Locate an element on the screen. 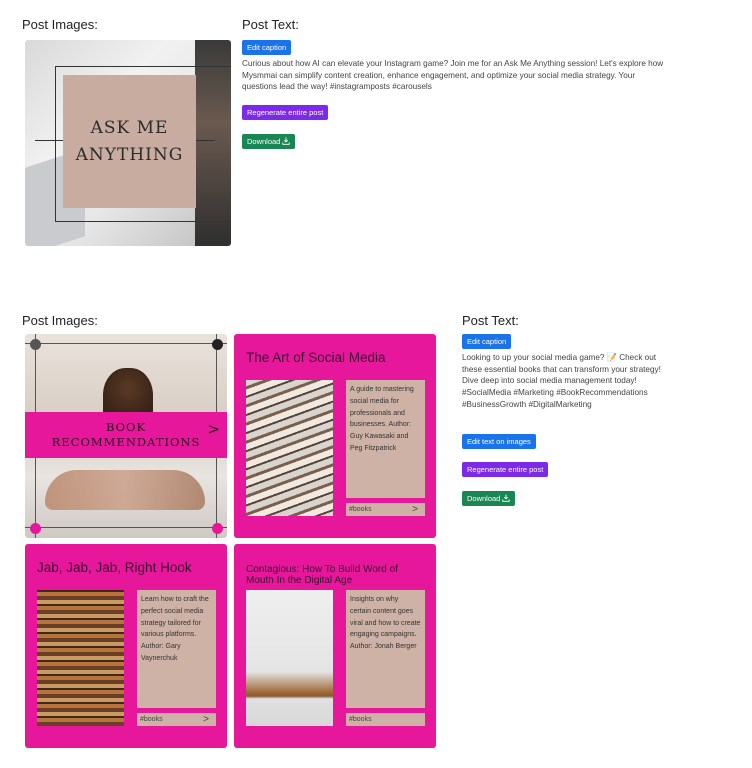 The width and height of the screenshot is (752, 768). image-text-line: ANYTHING is located at coordinates (129, 154).